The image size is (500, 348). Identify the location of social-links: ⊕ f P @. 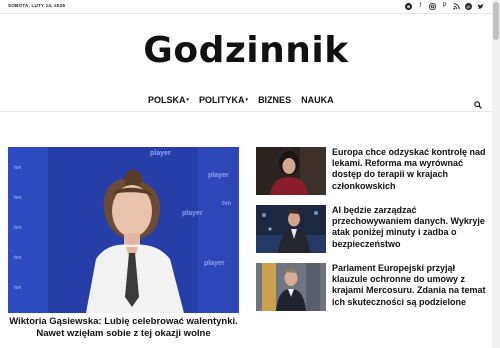
(444, 6).